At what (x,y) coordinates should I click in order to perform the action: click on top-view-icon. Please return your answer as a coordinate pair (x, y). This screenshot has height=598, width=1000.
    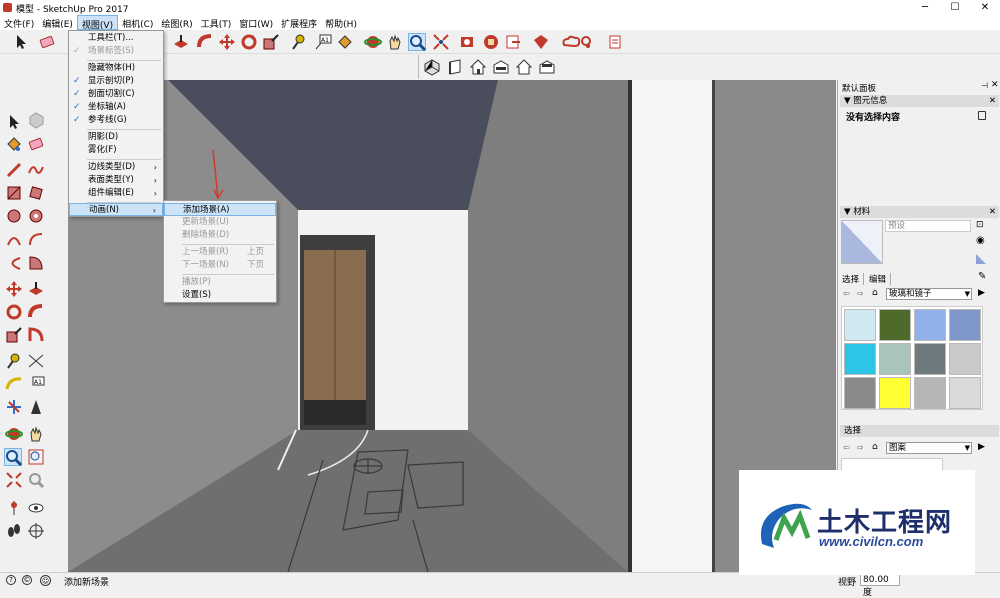
    Looking at the image, I should click on (455, 67).